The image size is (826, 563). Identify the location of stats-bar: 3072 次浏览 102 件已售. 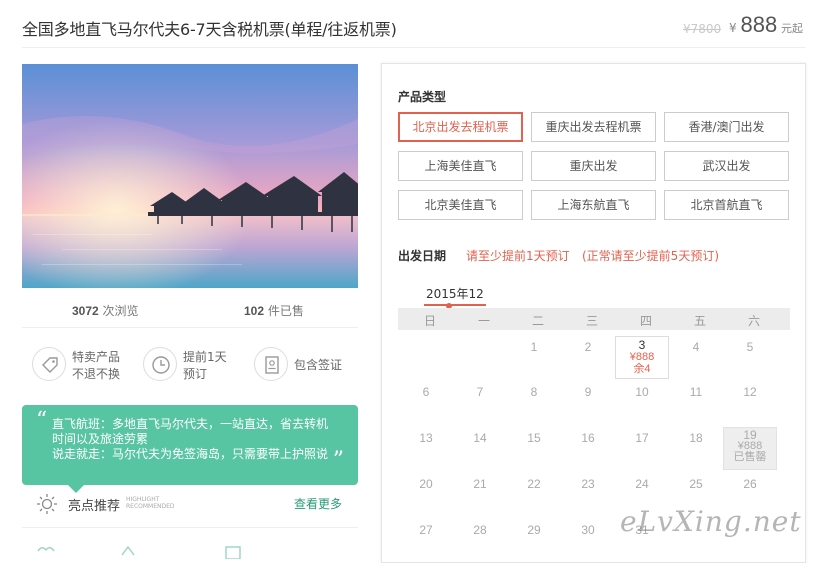
(190, 310).